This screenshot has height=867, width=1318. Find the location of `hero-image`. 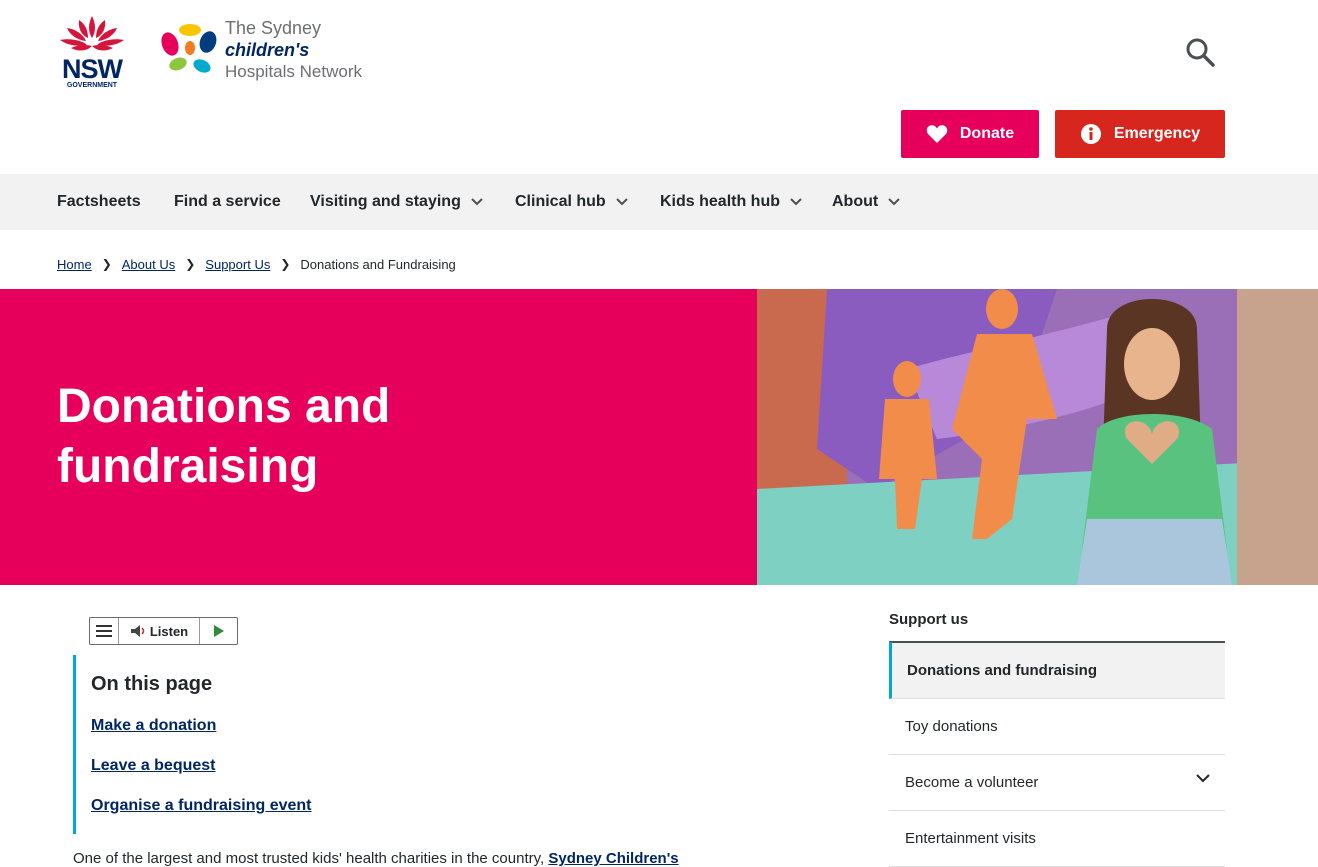

hero-image is located at coordinates (1037, 437).